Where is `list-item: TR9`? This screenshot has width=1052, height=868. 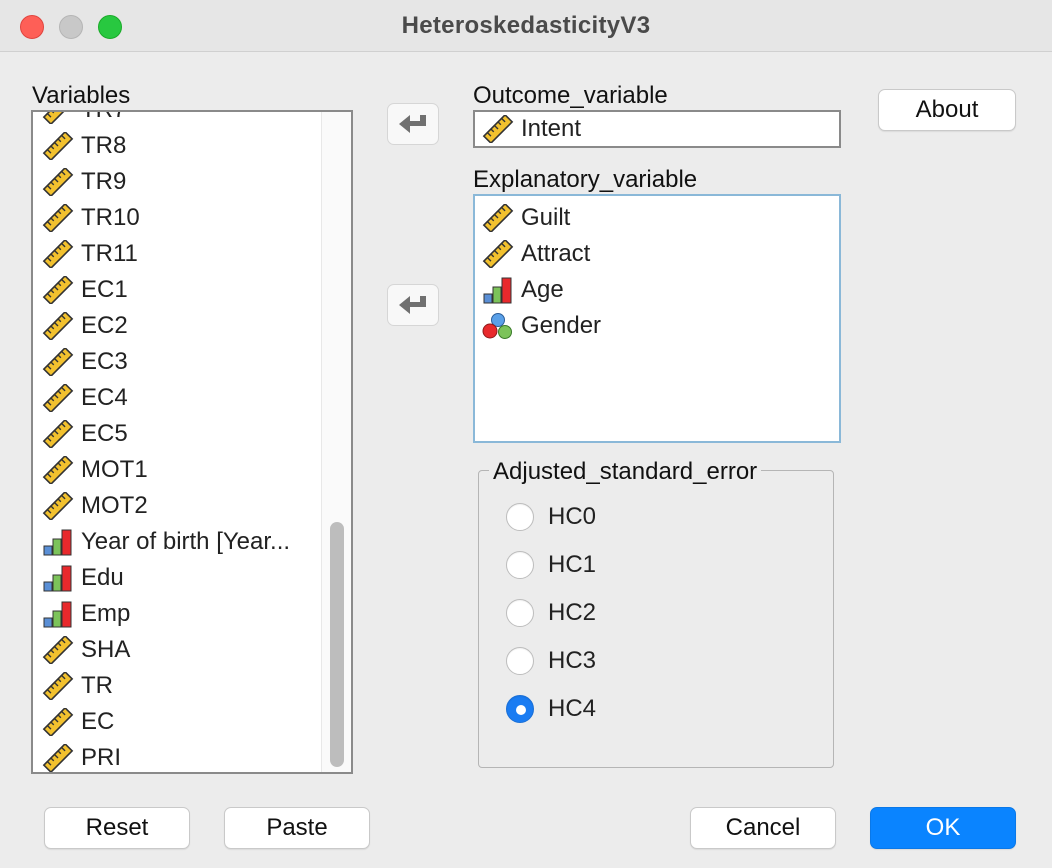
list-item: TR9 is located at coordinates (178, 182).